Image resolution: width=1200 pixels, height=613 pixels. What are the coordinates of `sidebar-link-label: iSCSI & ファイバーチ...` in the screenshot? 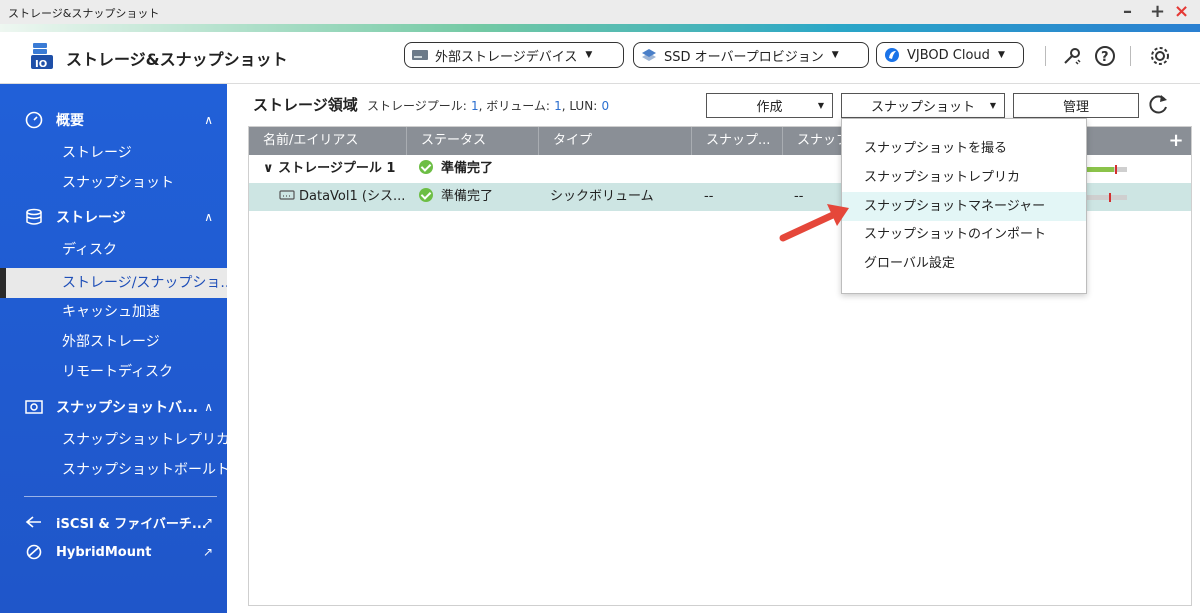 It's located at (131, 524).